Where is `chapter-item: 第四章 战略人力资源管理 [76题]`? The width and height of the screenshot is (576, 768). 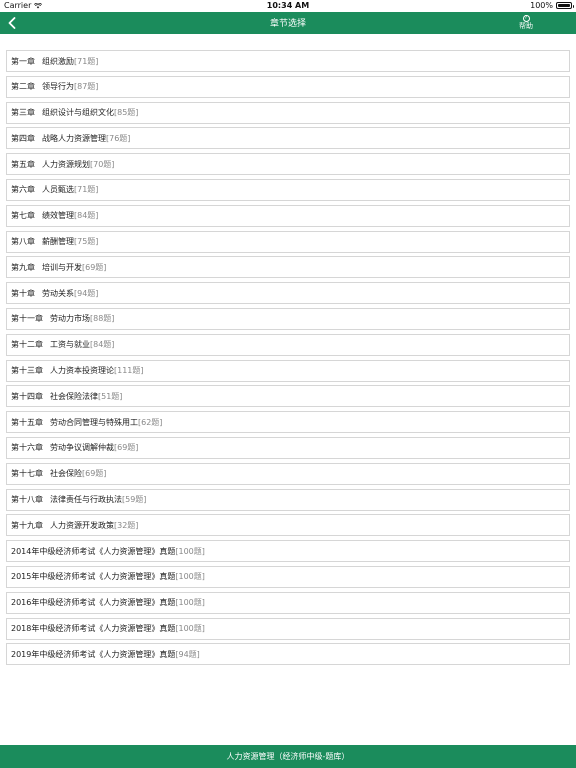
chapter-item: 第四章 战略人力资源管理 [76题] is located at coordinates (288, 138).